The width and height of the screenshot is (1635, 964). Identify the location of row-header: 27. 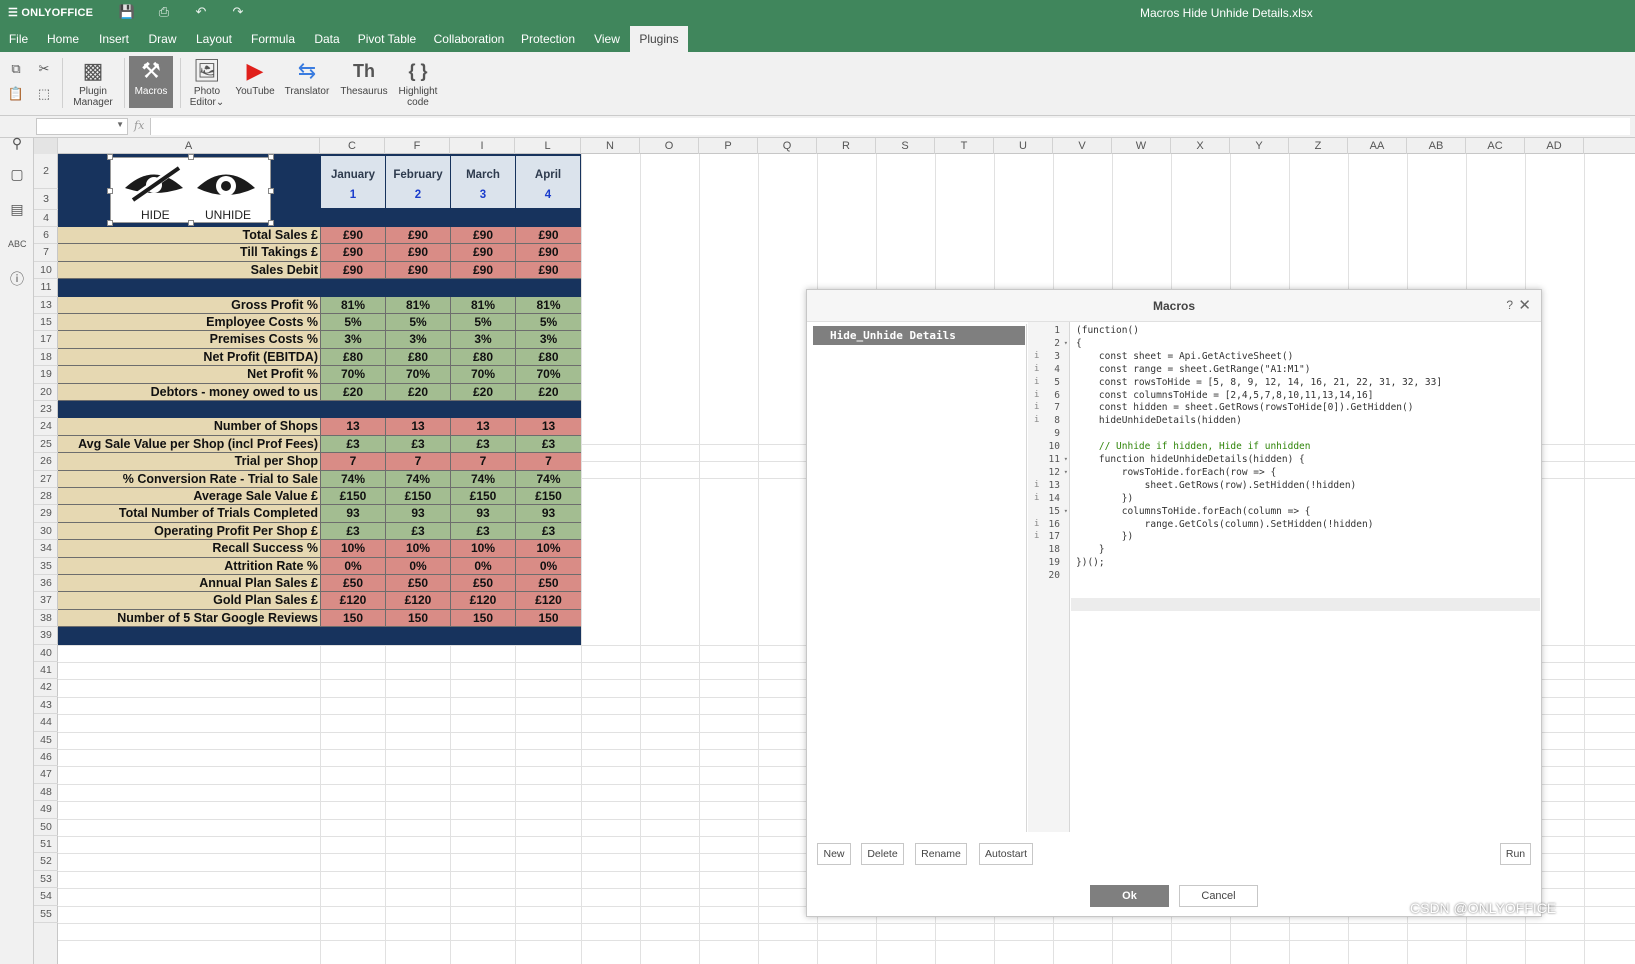
(46, 479).